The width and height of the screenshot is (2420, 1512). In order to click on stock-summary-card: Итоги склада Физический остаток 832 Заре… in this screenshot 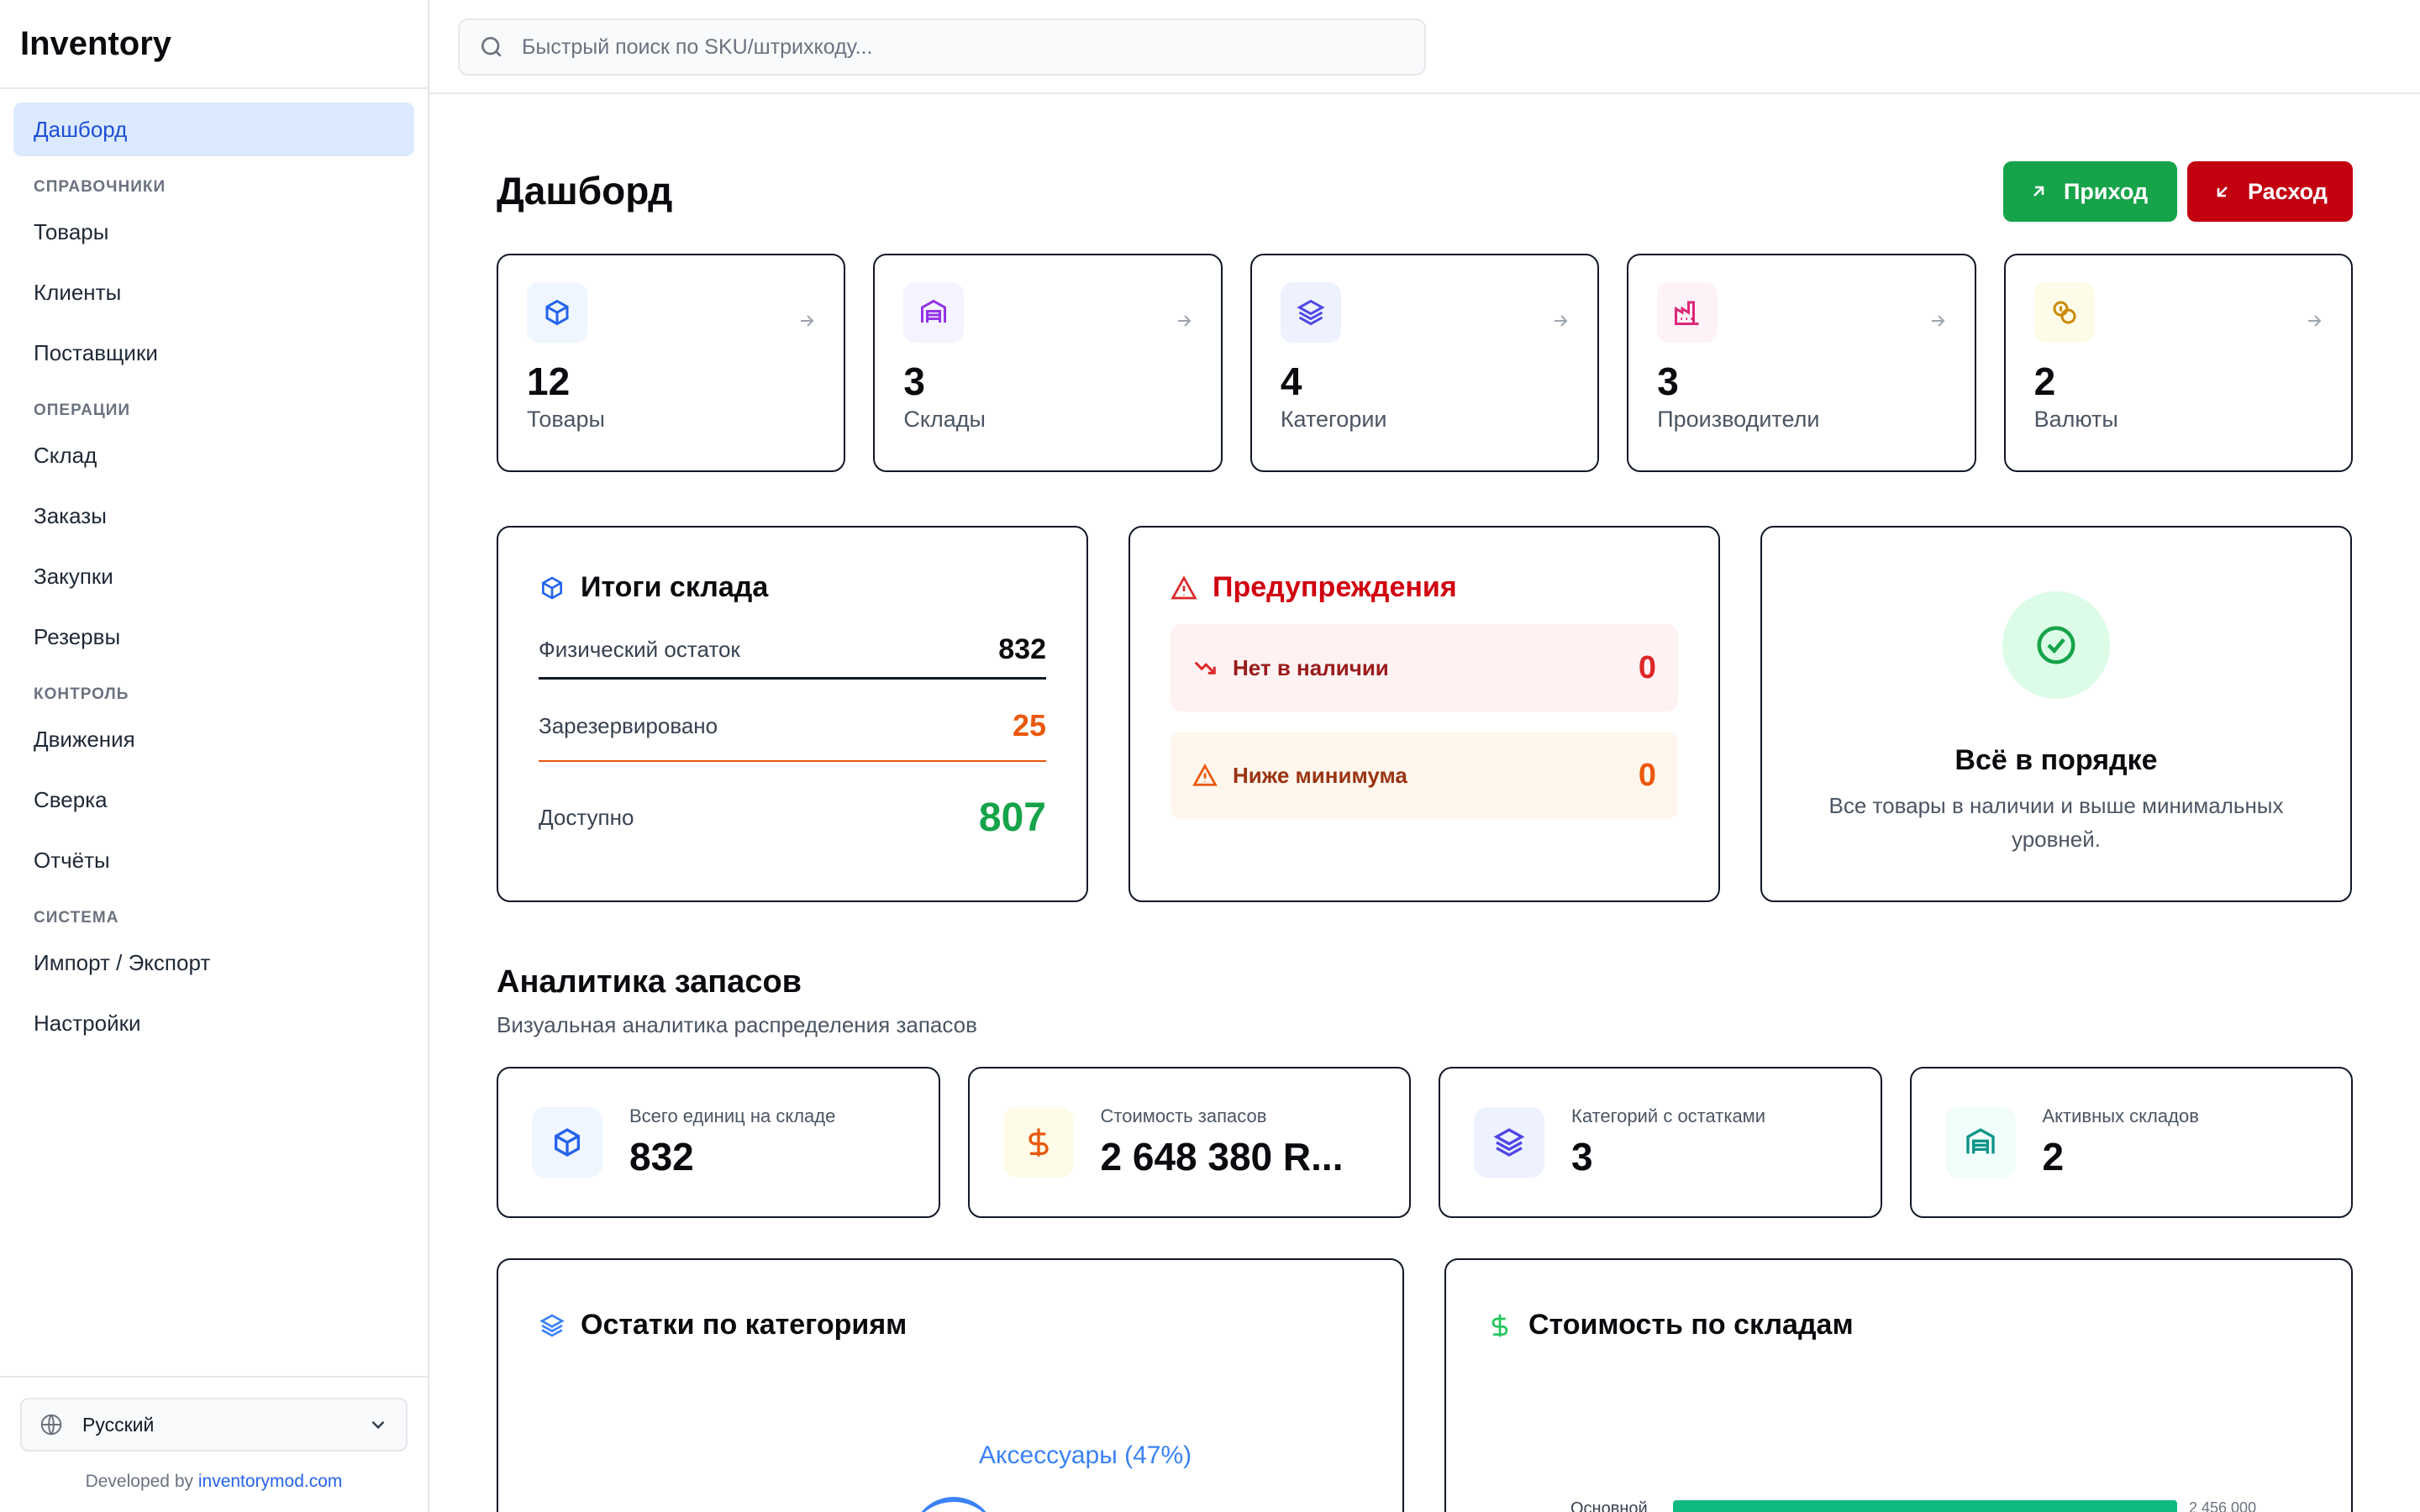, I will do `click(793, 714)`.